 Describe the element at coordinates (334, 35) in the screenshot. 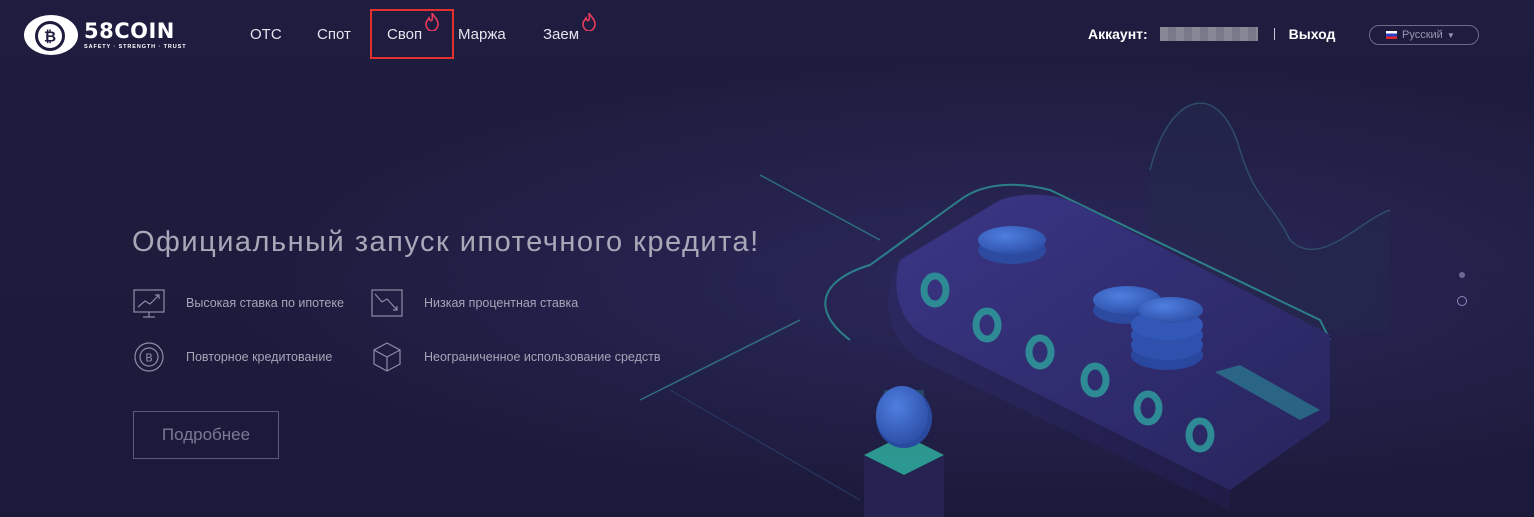

I see `nav-spot: Спот` at that location.